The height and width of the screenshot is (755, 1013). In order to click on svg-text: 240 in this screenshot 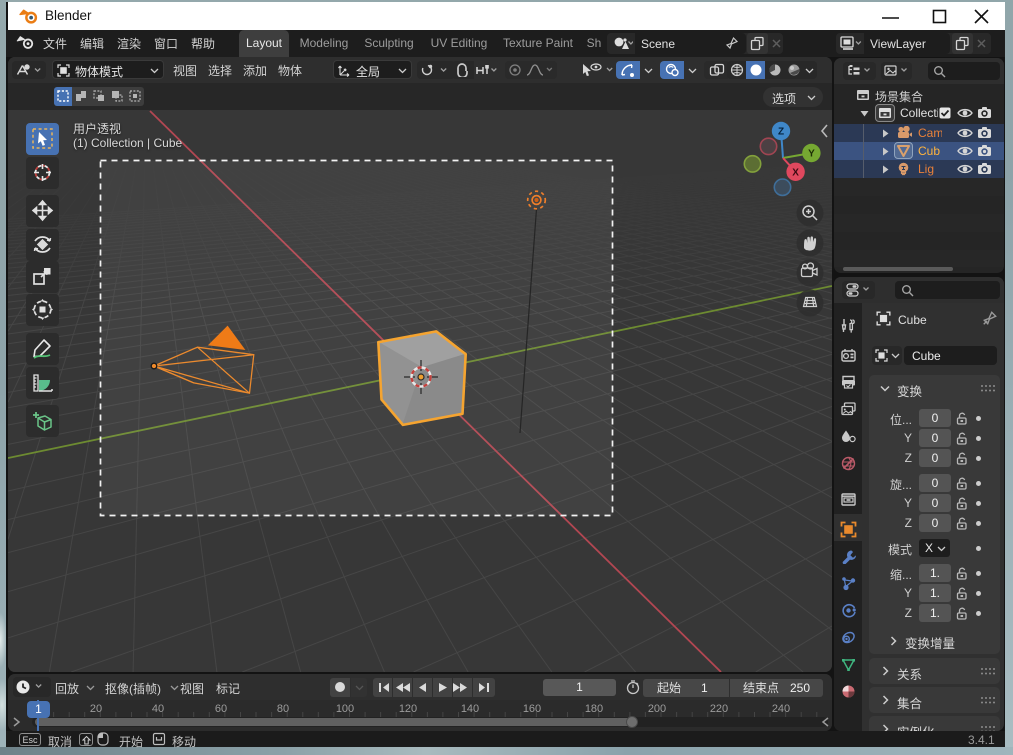, I will do `click(781, 709)`.